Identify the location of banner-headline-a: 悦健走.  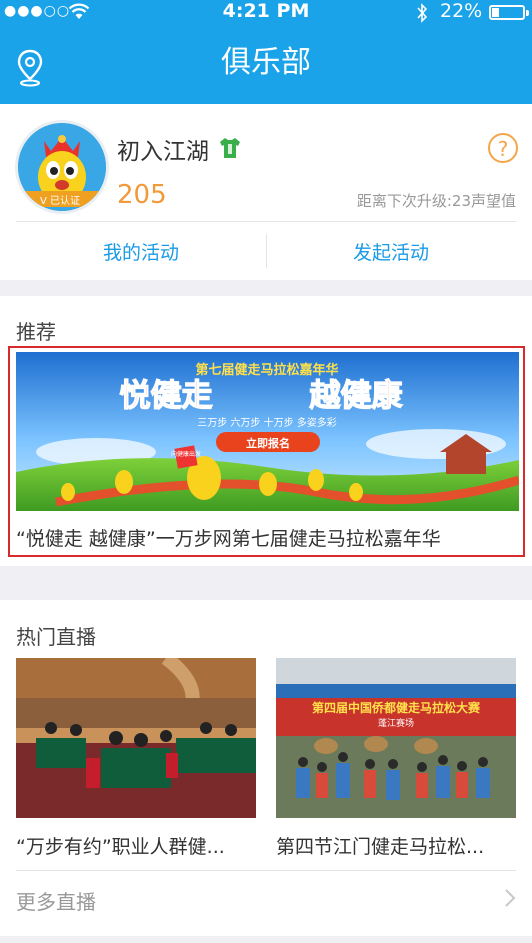
(166, 396).